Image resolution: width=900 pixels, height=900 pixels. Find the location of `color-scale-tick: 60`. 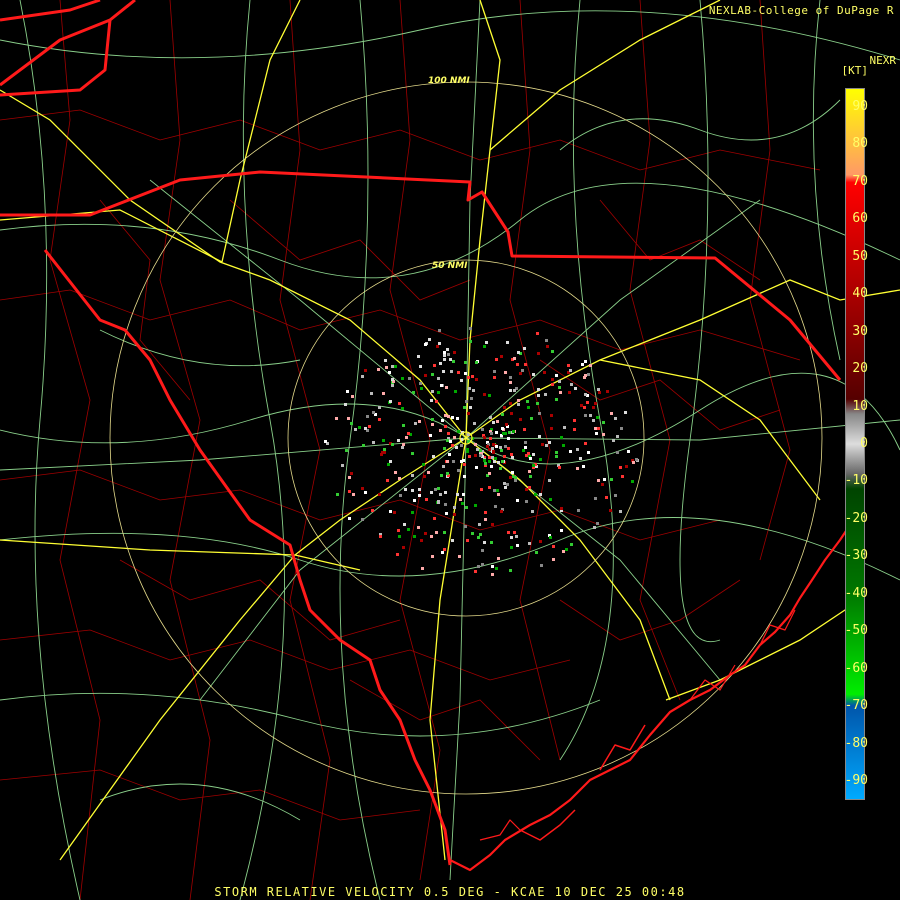

color-scale-tick: 60 is located at coordinates (860, 219).